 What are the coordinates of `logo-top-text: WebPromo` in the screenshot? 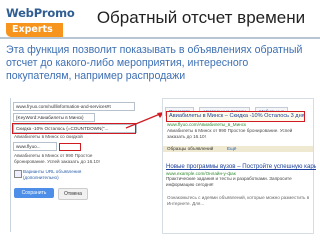 It's located at (40, 13).